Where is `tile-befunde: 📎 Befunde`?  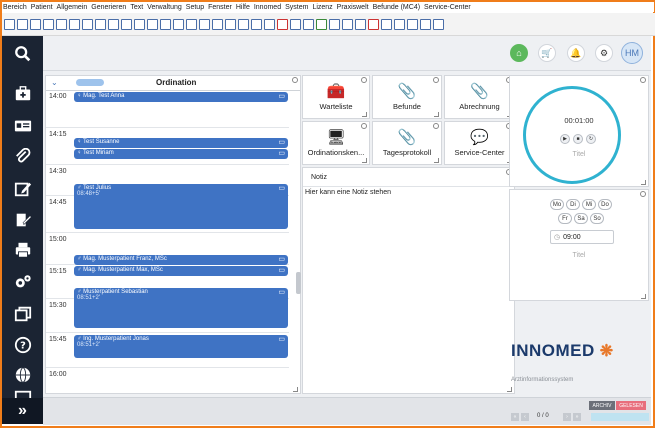 tile-befunde: 📎 Befunde is located at coordinates (407, 97).